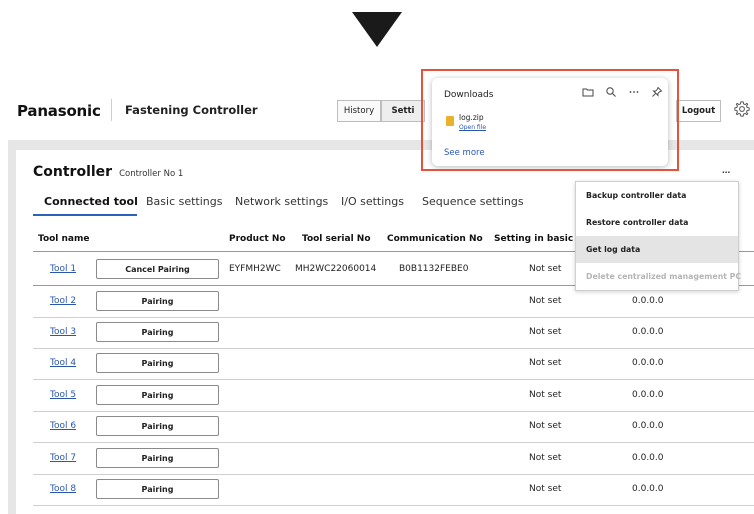 This screenshot has height=514, width=754. I want to click on controller-title: Controller, so click(73, 172).